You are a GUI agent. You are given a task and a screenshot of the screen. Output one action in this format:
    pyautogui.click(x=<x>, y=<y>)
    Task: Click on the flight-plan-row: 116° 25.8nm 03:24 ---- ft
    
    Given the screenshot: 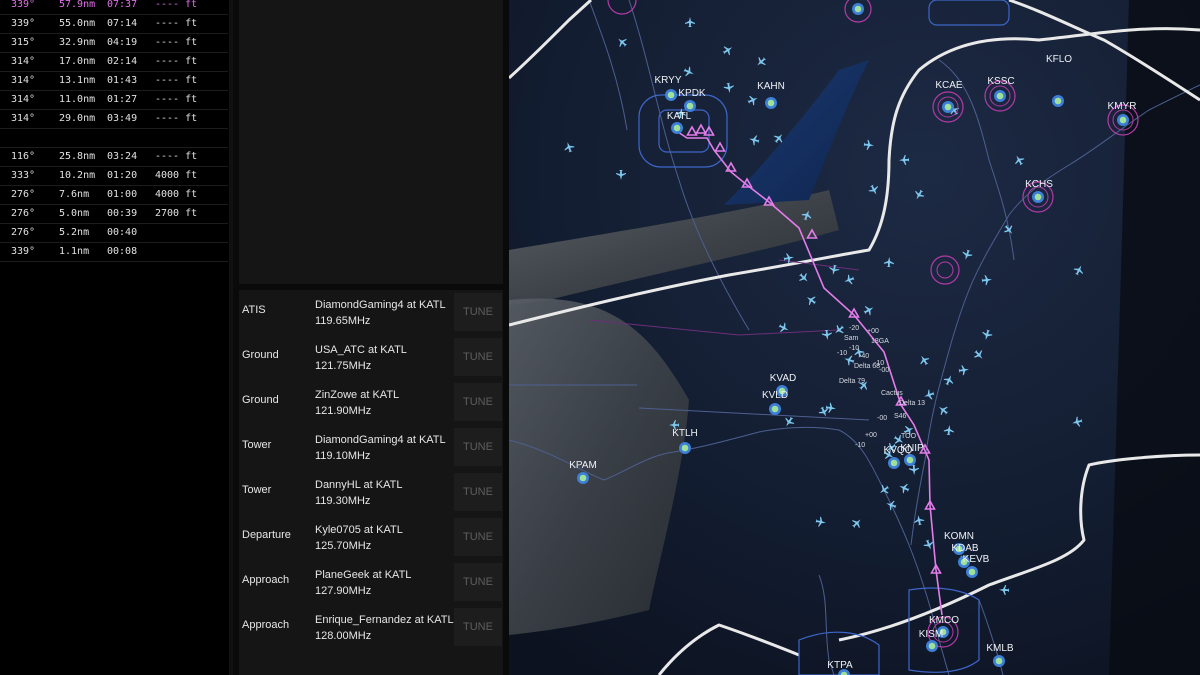 What is the action you would take?
    pyautogui.click(x=114, y=157)
    